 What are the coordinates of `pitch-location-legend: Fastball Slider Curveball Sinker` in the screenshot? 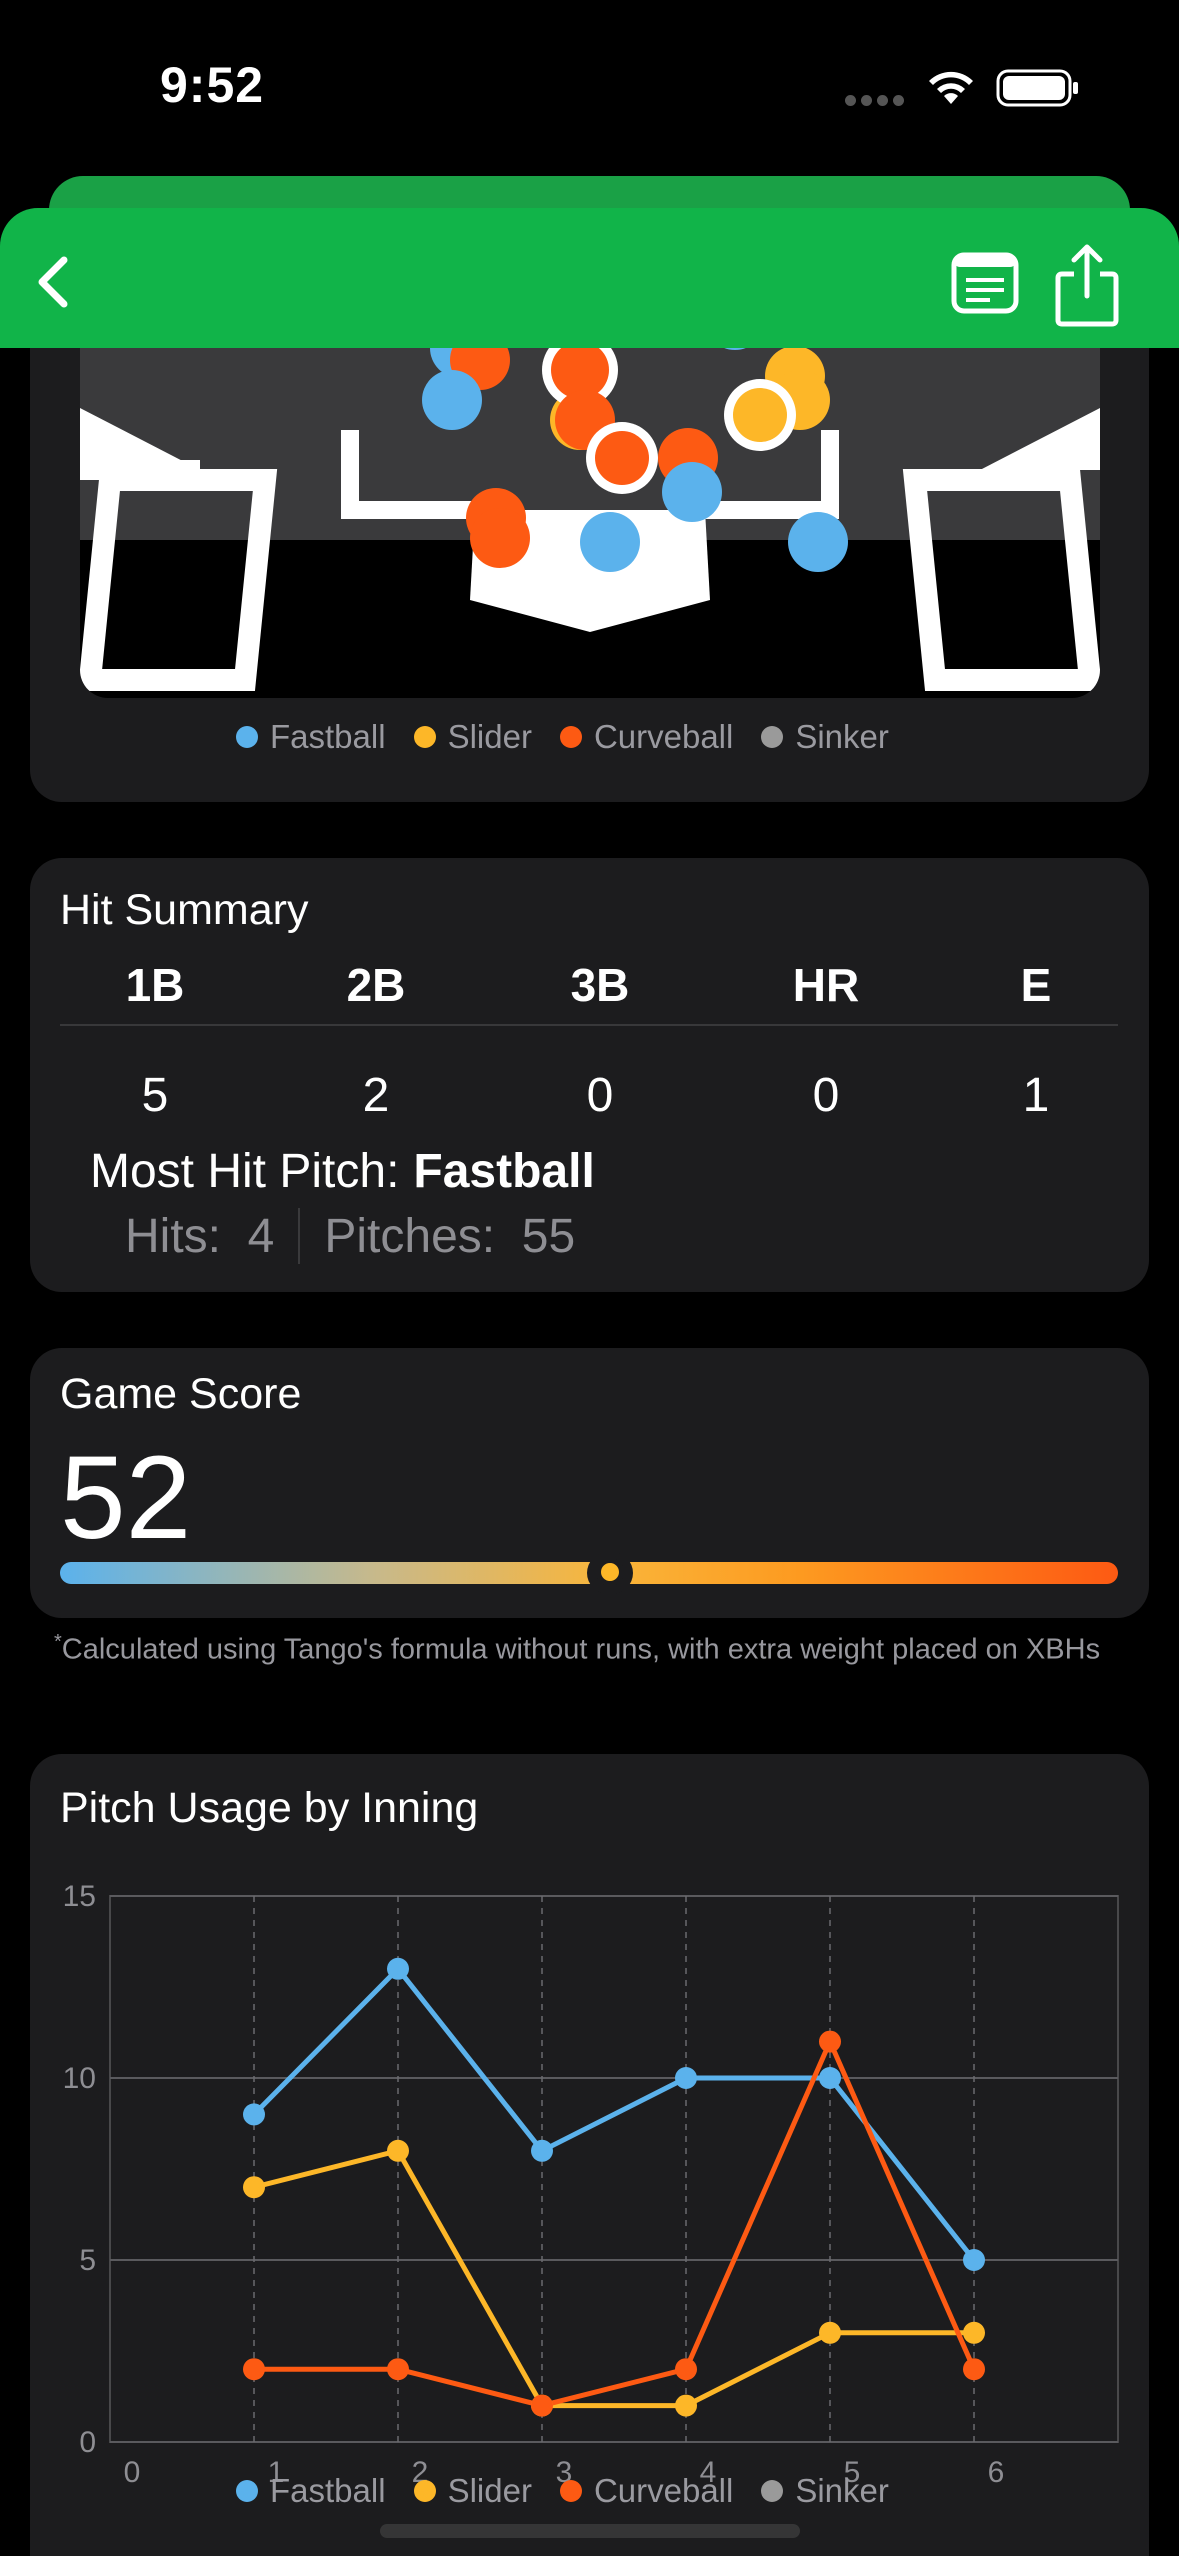 It's located at (562, 737).